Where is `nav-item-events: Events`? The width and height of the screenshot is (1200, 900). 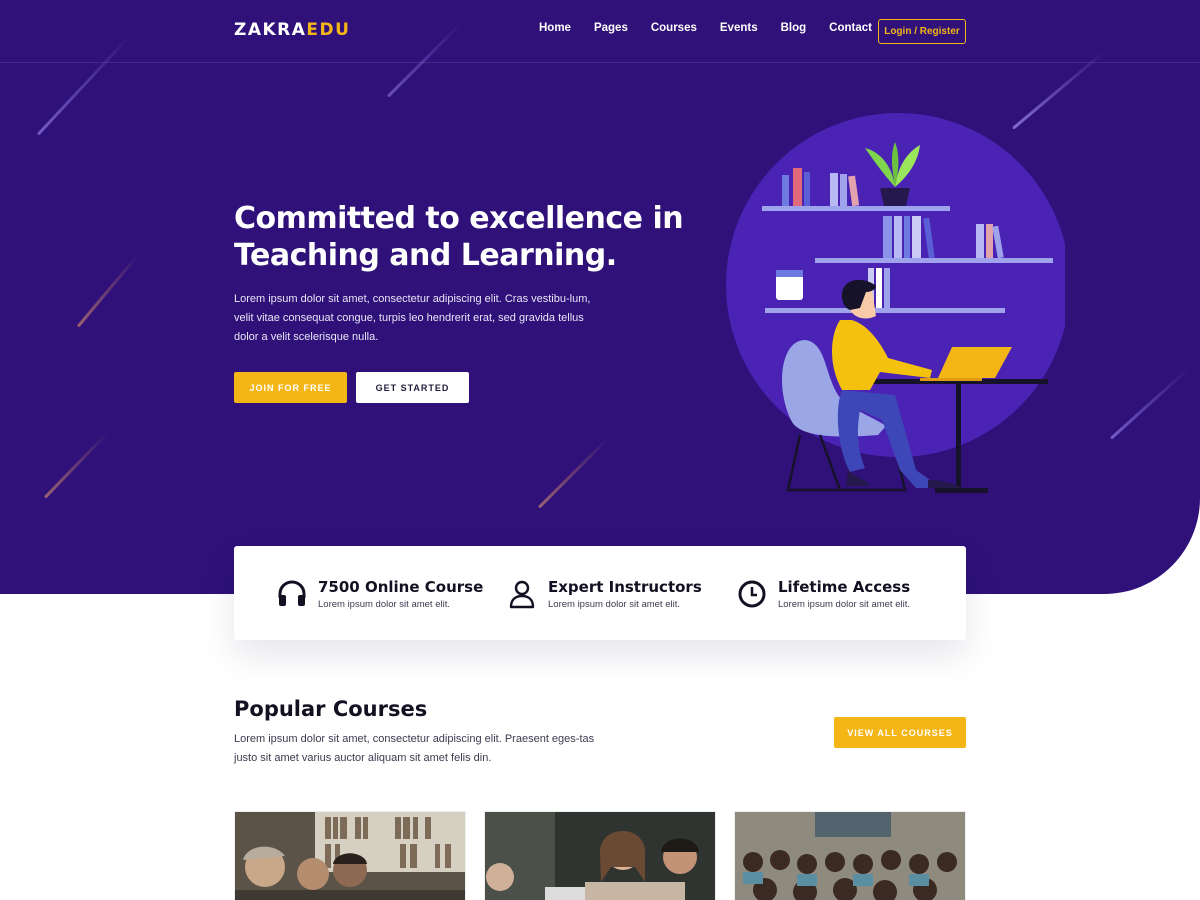 nav-item-events: Events is located at coordinates (739, 28).